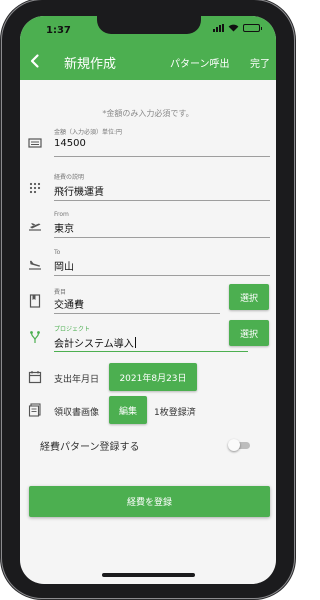  What do you see at coordinates (35, 377) in the screenshot?
I see `calendar-icon` at bounding box center [35, 377].